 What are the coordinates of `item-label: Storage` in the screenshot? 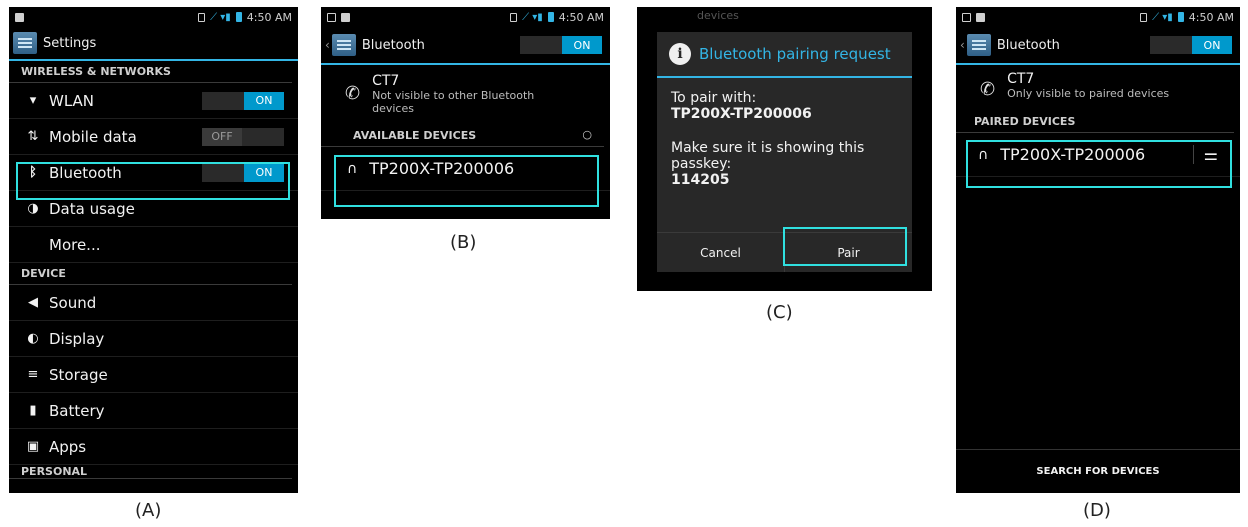 It's located at (78, 374).